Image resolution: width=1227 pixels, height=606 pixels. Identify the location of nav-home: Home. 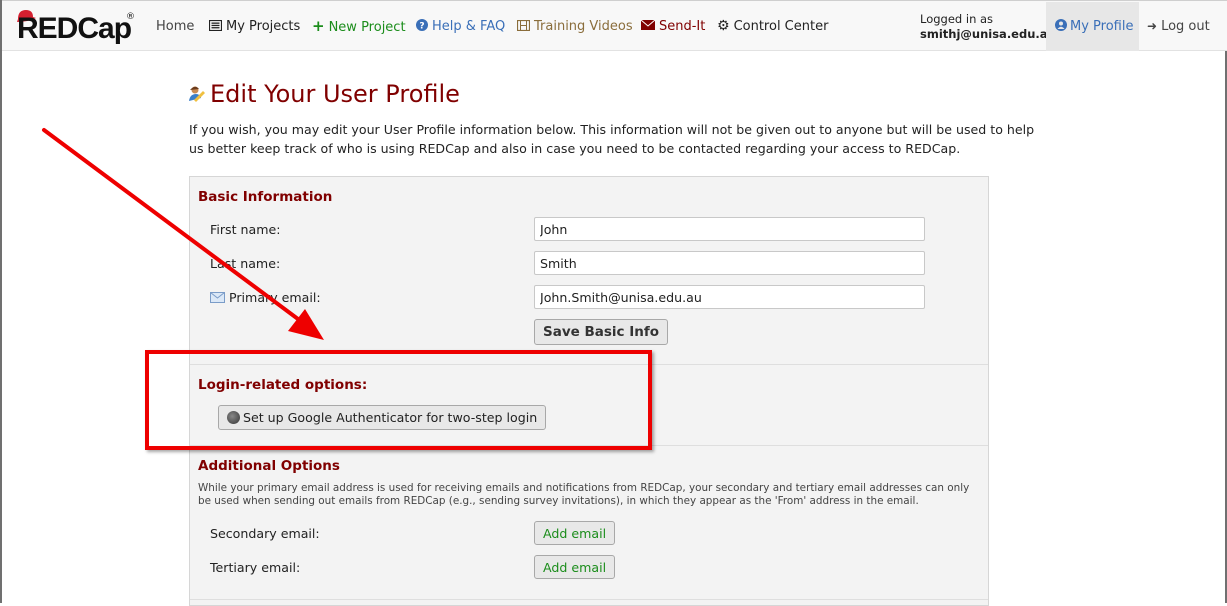
(175, 26).